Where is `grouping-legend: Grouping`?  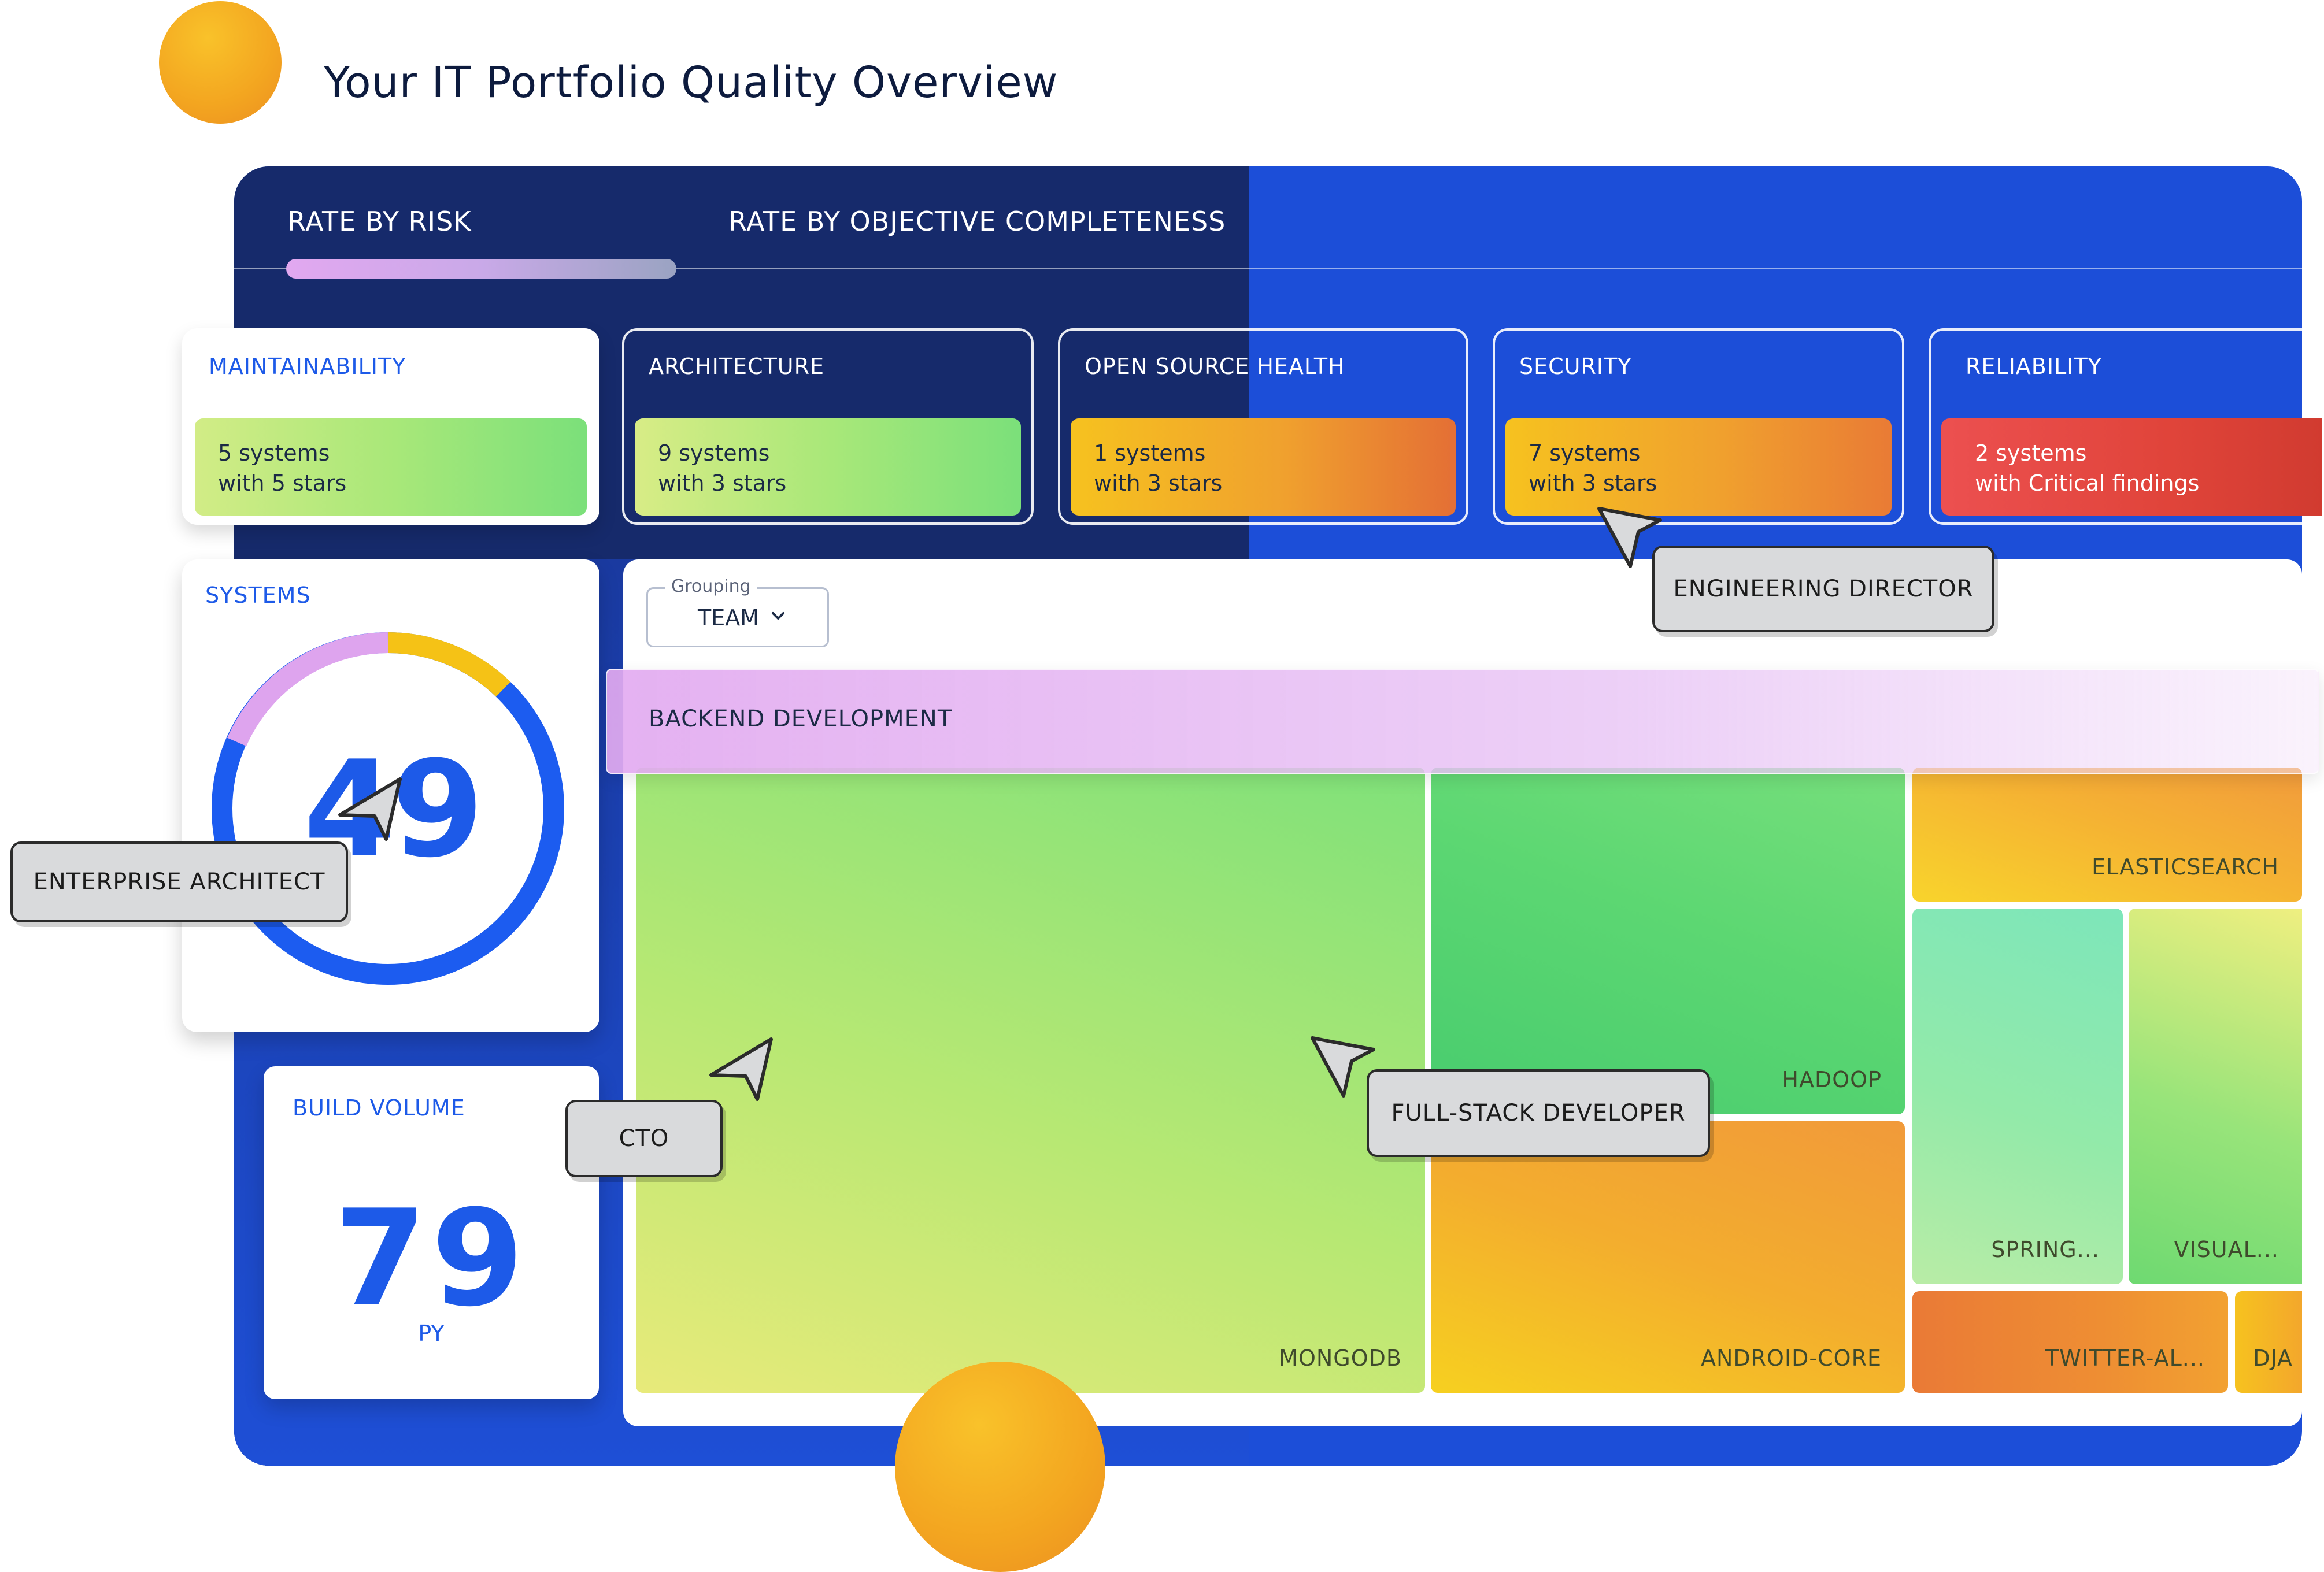 grouping-legend: Grouping is located at coordinates (711, 586).